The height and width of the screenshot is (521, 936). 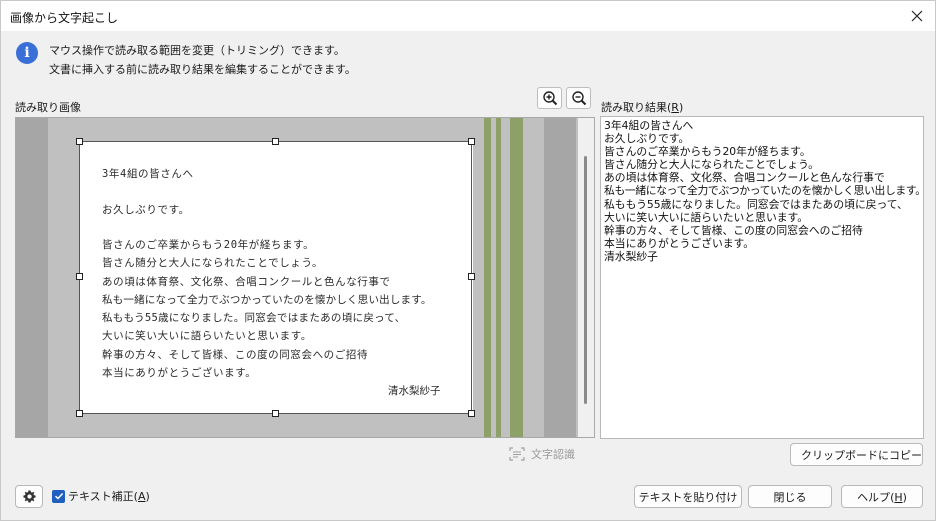 I want to click on paste-button-label: テキストを貼り付け, so click(x=688, y=497).